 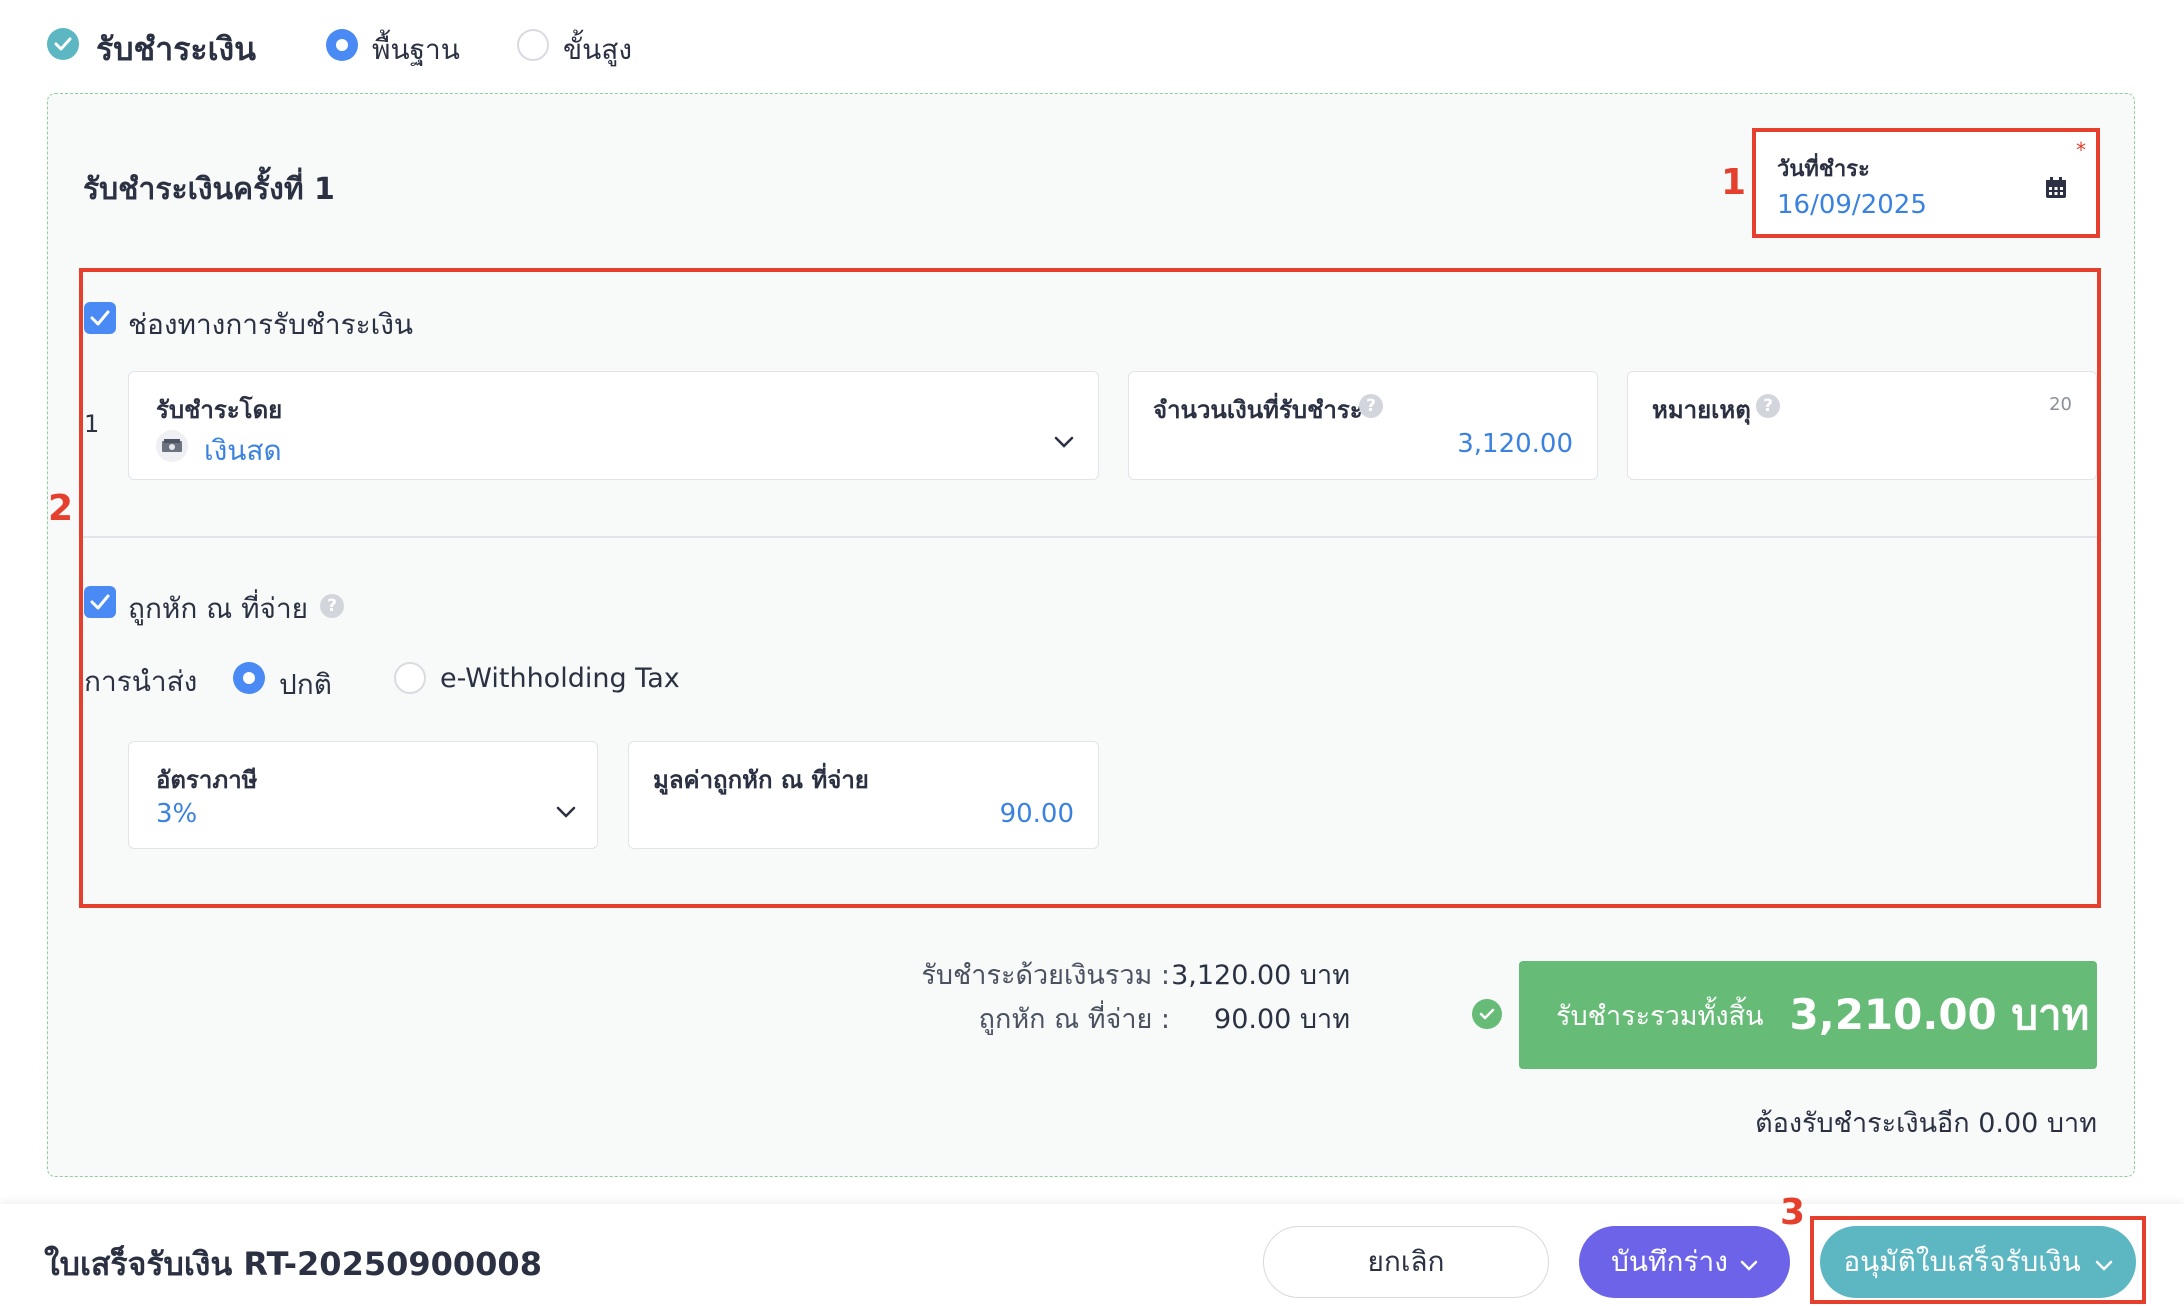 What do you see at coordinates (177, 814) in the screenshot?
I see `tax-rate-value: 3%` at bounding box center [177, 814].